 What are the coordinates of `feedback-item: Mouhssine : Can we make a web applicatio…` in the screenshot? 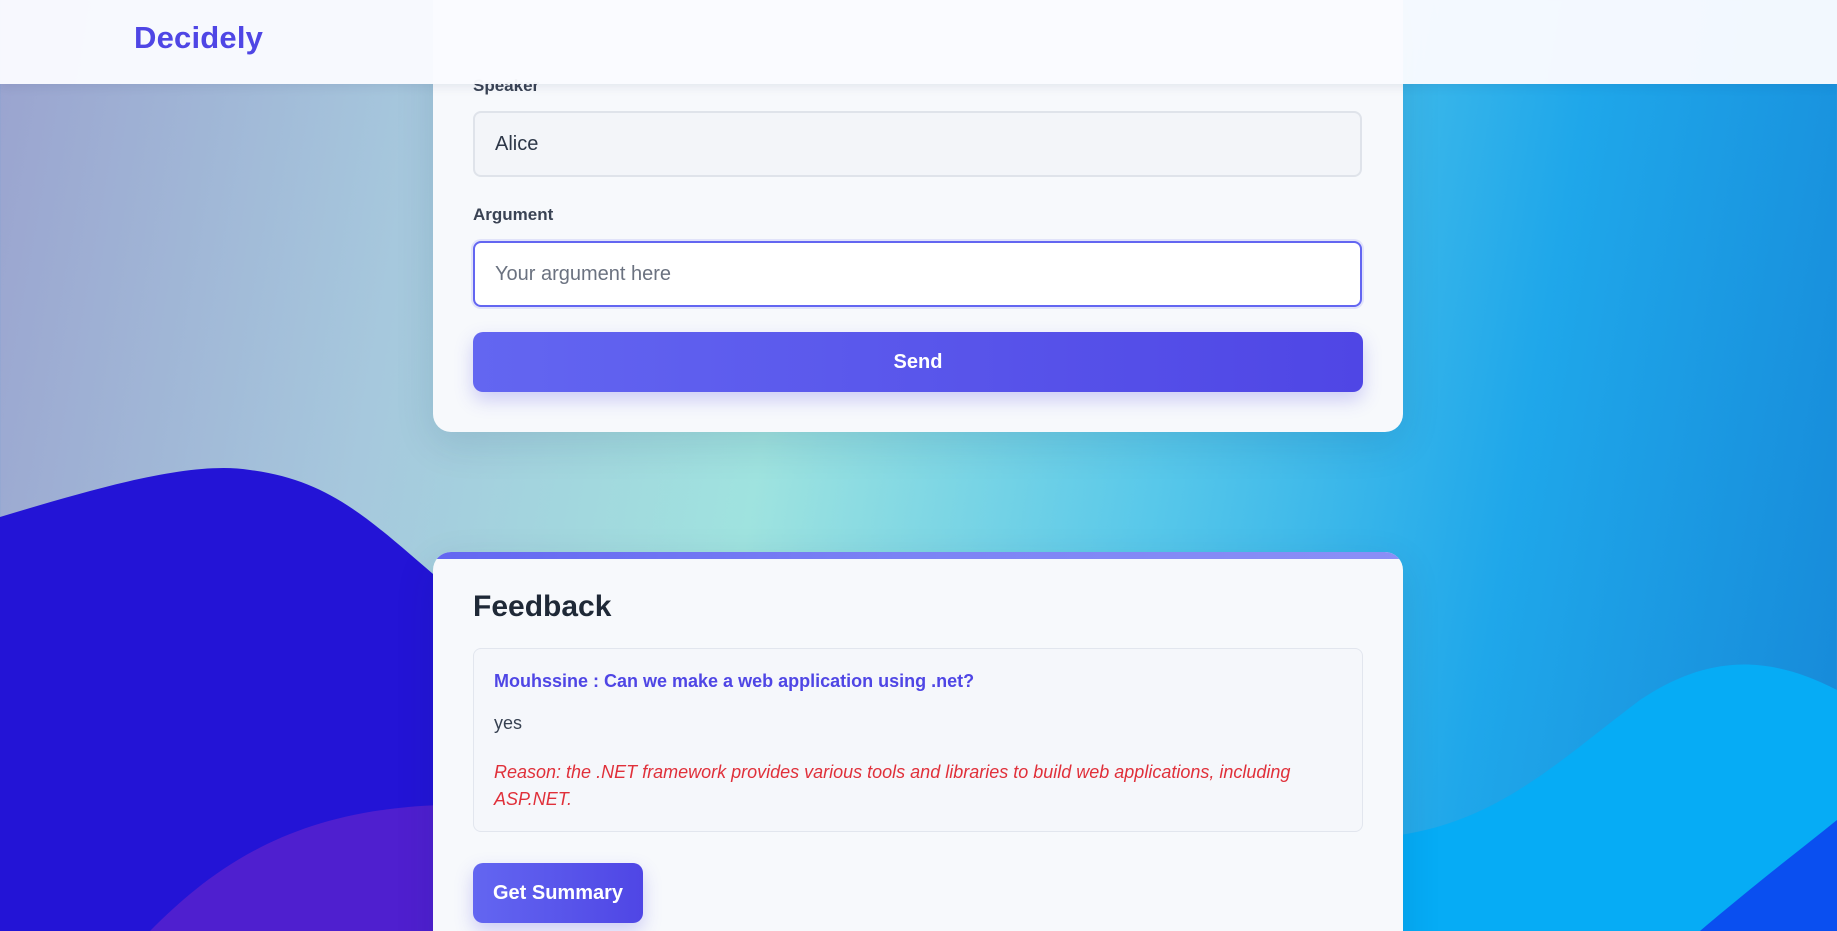 It's located at (918, 740).